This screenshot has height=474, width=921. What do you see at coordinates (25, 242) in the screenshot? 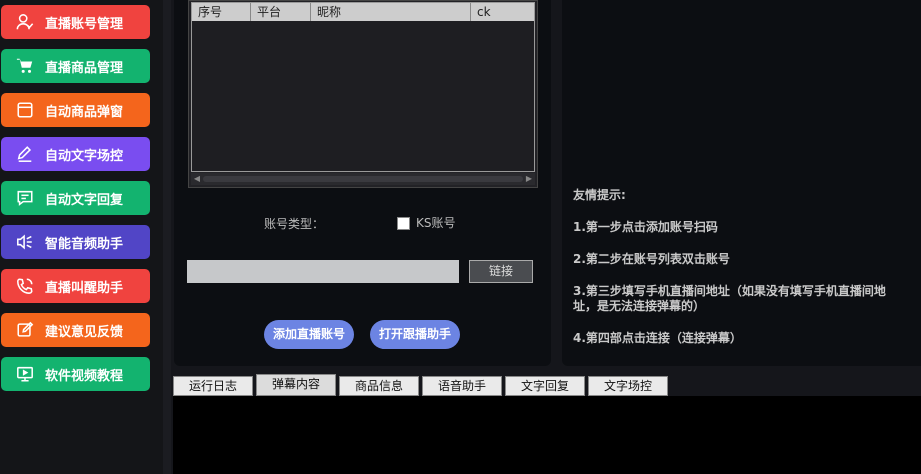
I see `speaker-icon` at bounding box center [25, 242].